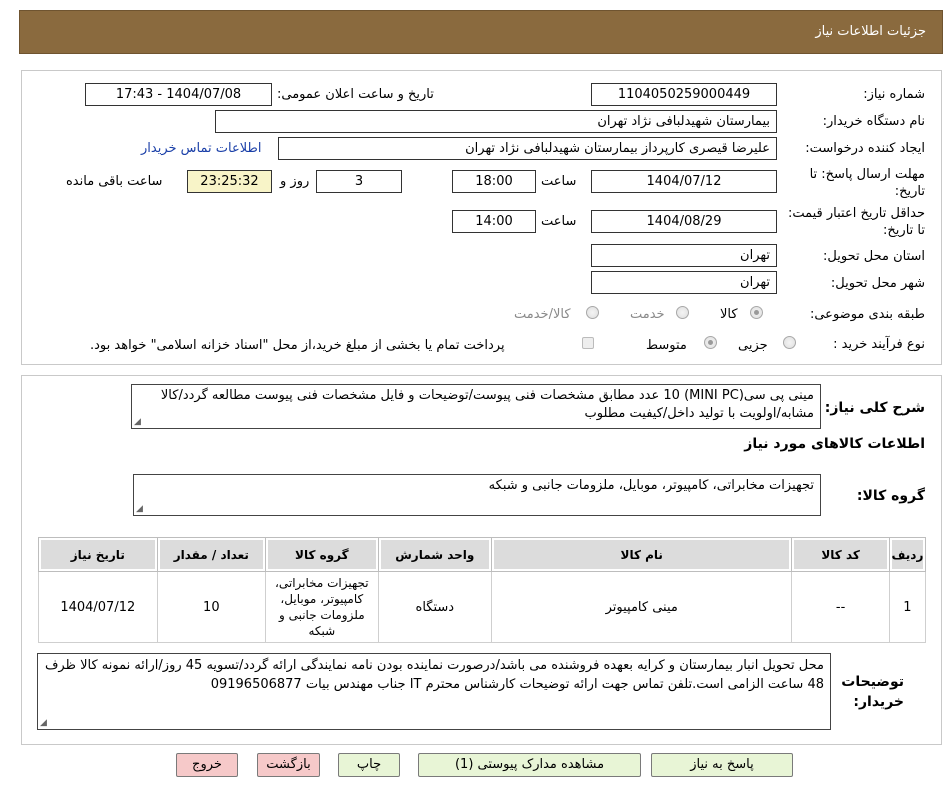 The image size is (944, 798). What do you see at coordinates (642, 554) in the screenshot?
I see `col-header-name: نام کالا` at bounding box center [642, 554].